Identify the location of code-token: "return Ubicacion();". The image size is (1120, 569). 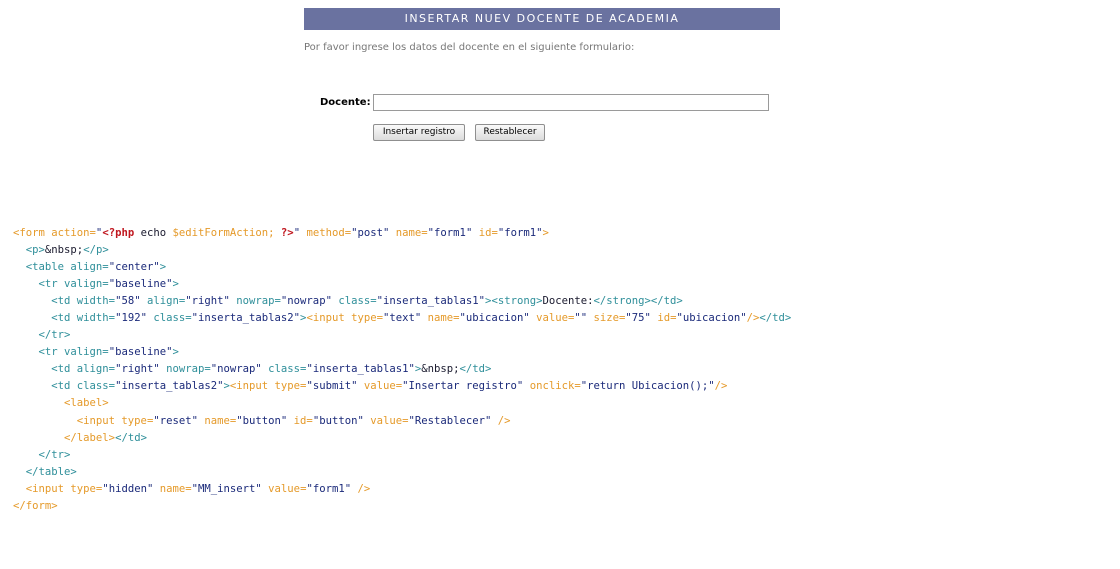
(647, 386).